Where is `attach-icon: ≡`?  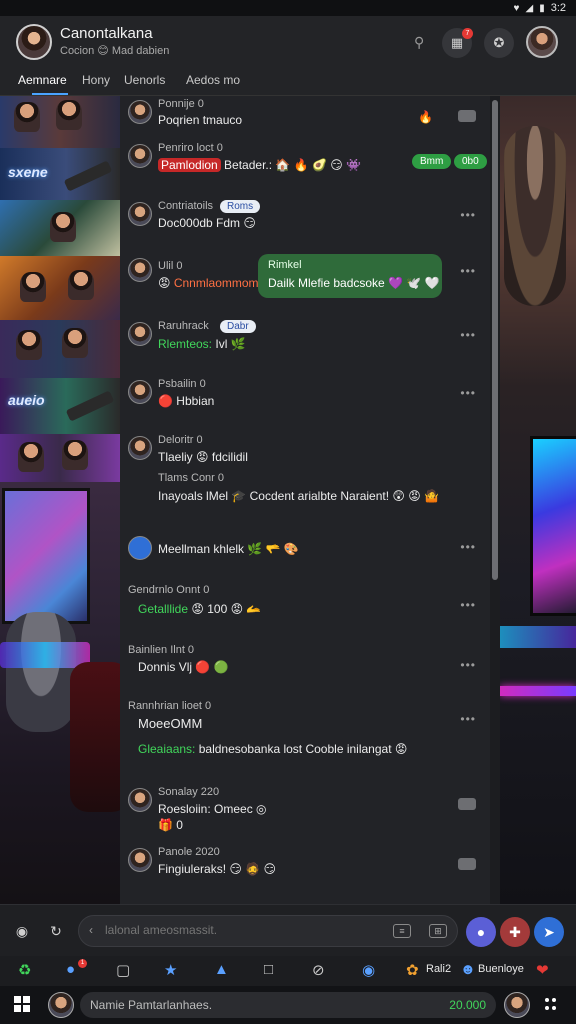
attach-icon: ≡ is located at coordinates (402, 931).